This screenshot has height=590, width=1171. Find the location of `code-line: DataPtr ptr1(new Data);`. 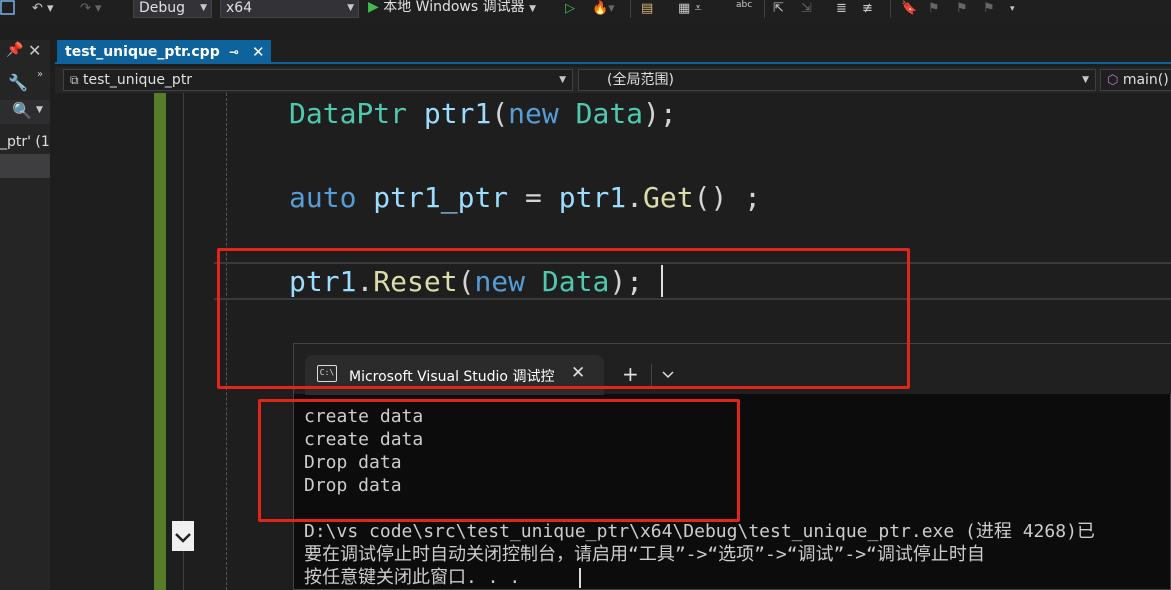

code-line: DataPtr ptr1(new Data); is located at coordinates (483, 114).